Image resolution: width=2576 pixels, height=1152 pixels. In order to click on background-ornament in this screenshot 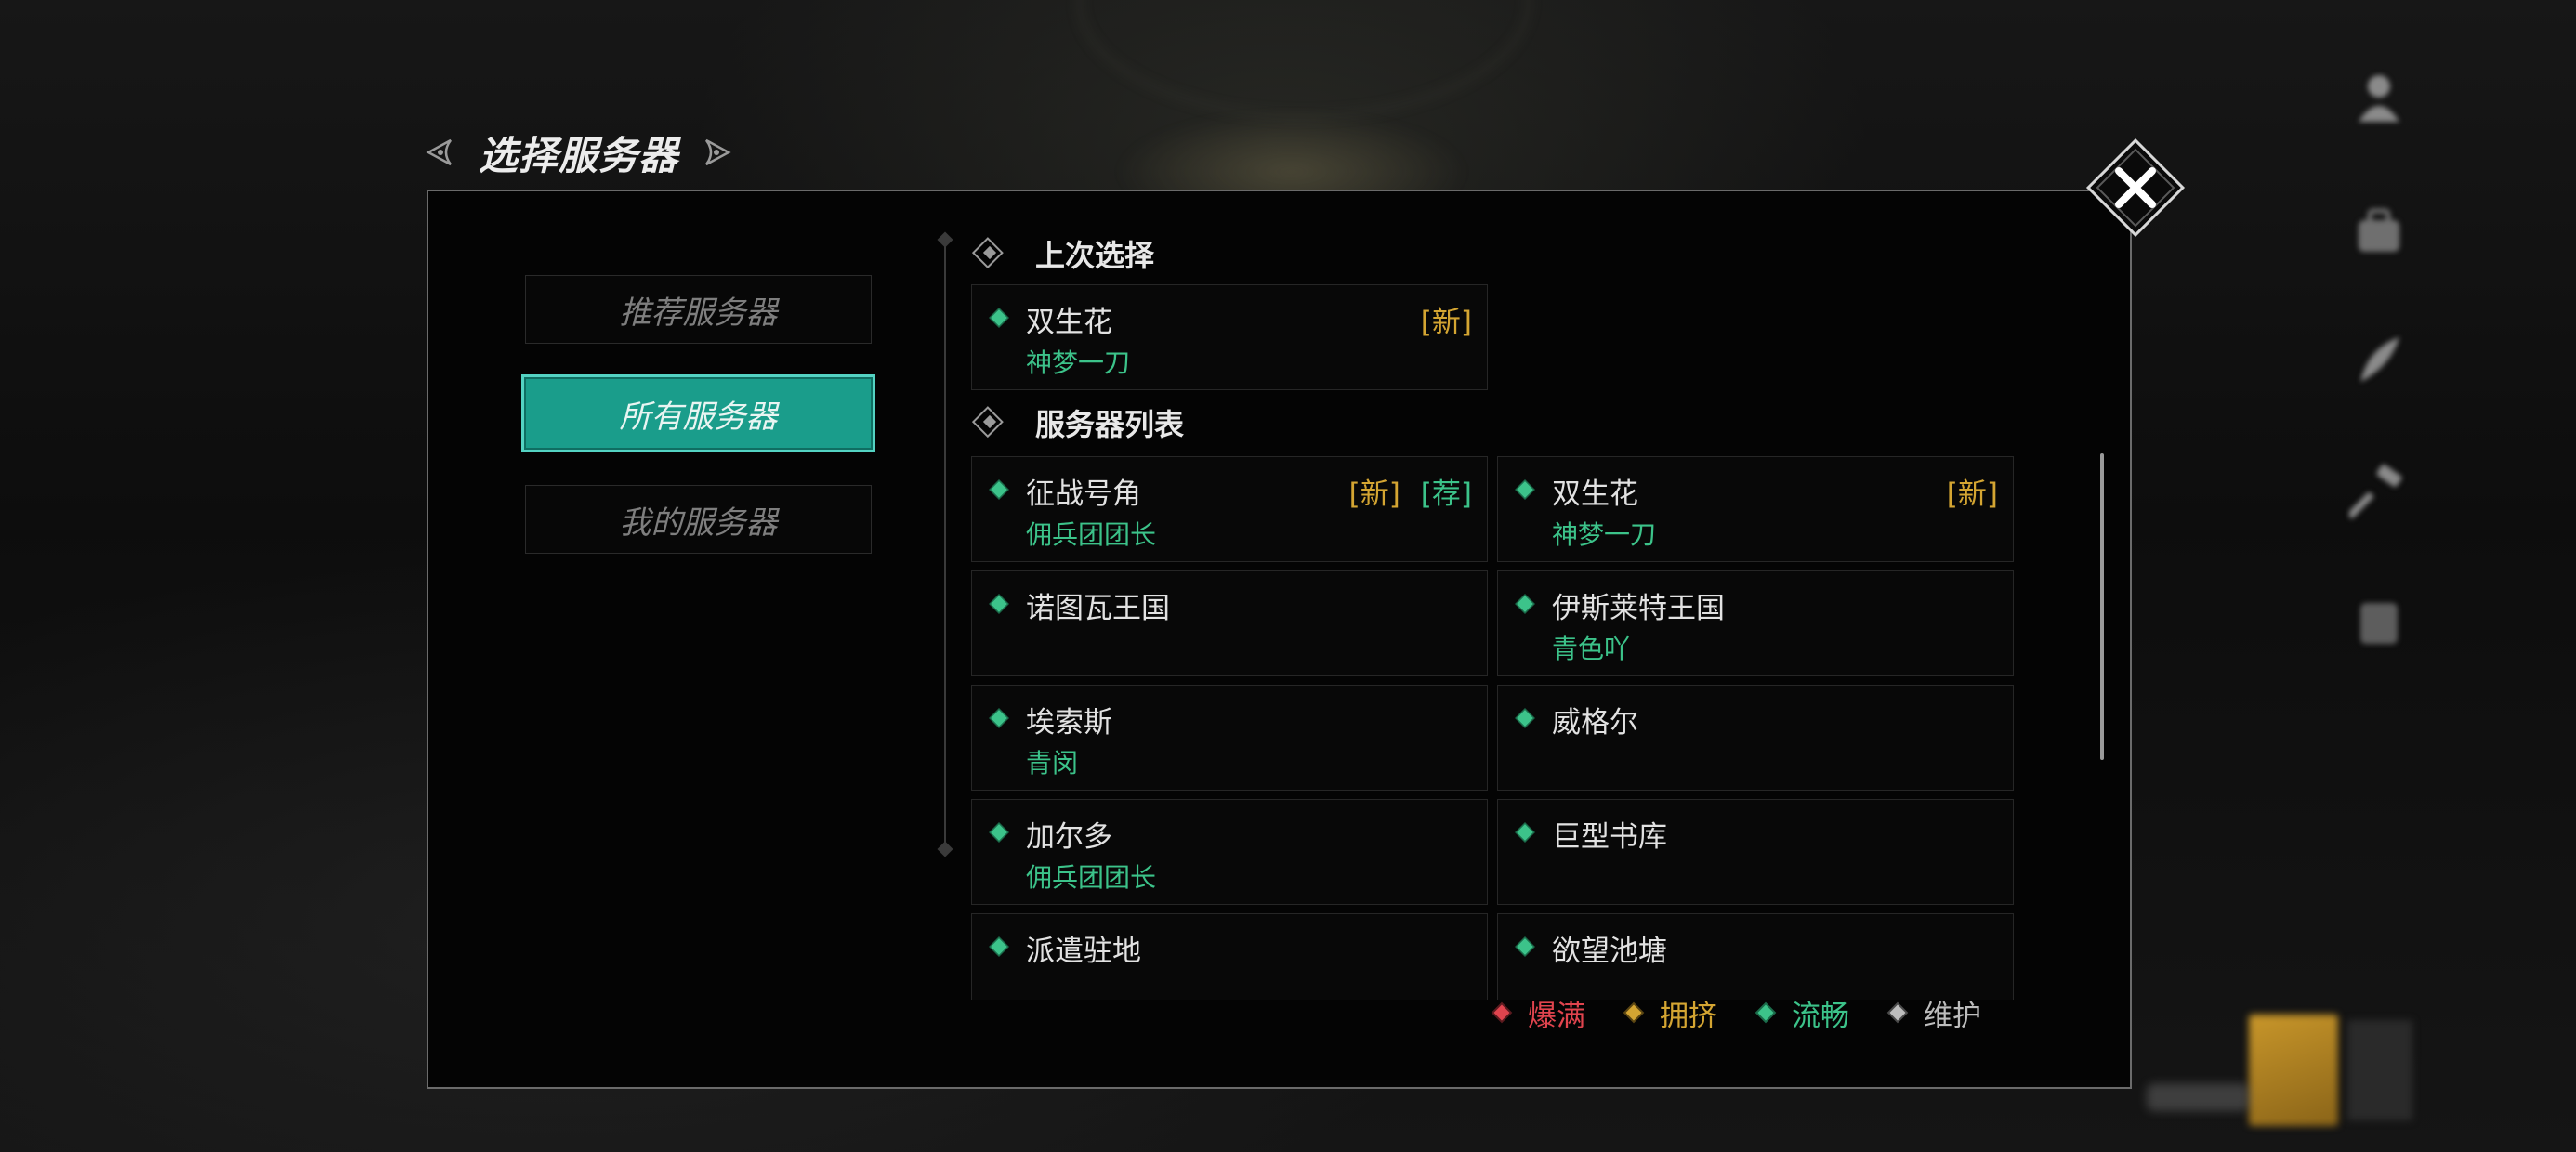, I will do `click(1304, 58)`.